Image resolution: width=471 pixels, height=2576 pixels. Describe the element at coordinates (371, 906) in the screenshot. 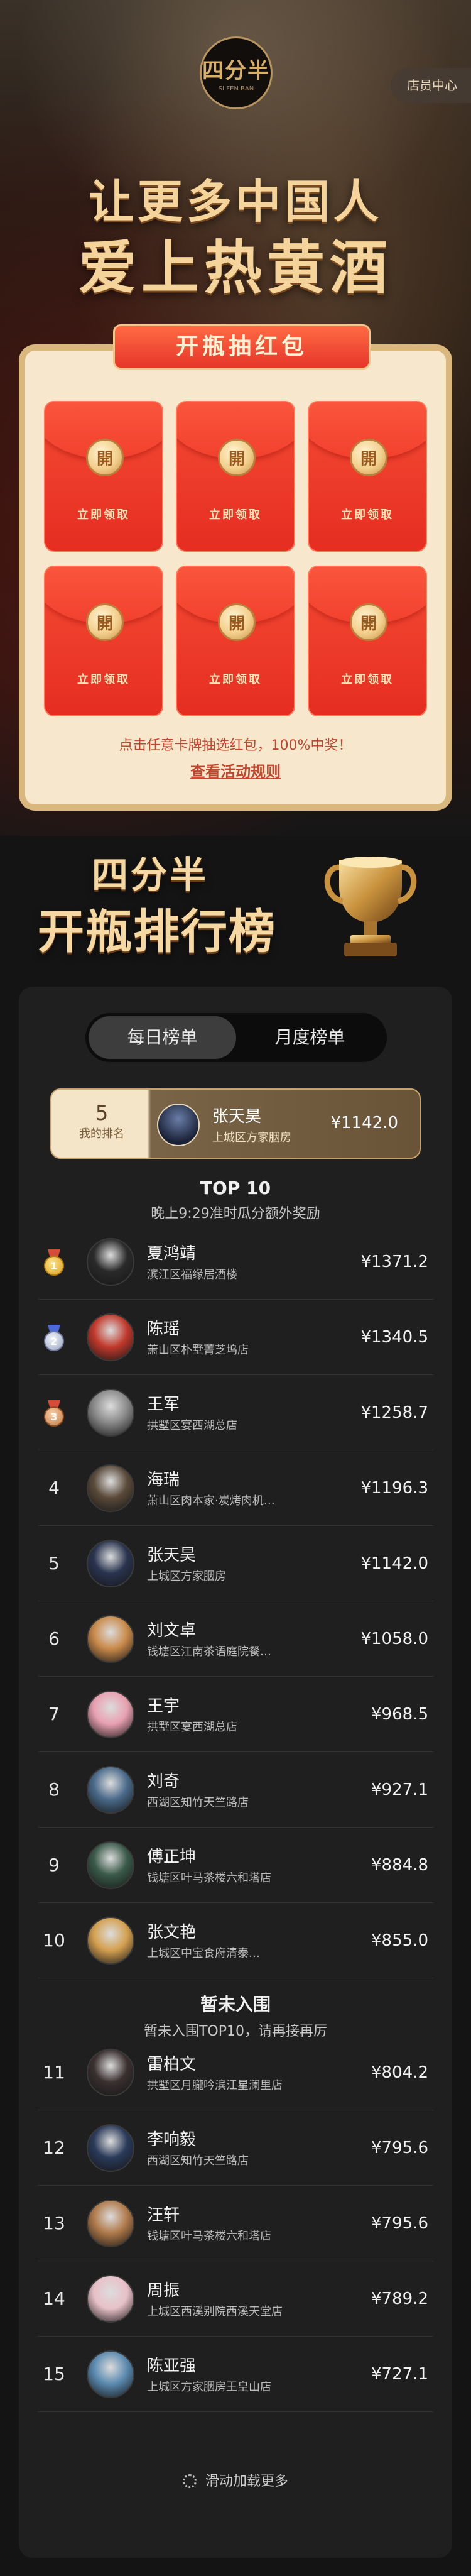

I see `trophy-icon` at that location.